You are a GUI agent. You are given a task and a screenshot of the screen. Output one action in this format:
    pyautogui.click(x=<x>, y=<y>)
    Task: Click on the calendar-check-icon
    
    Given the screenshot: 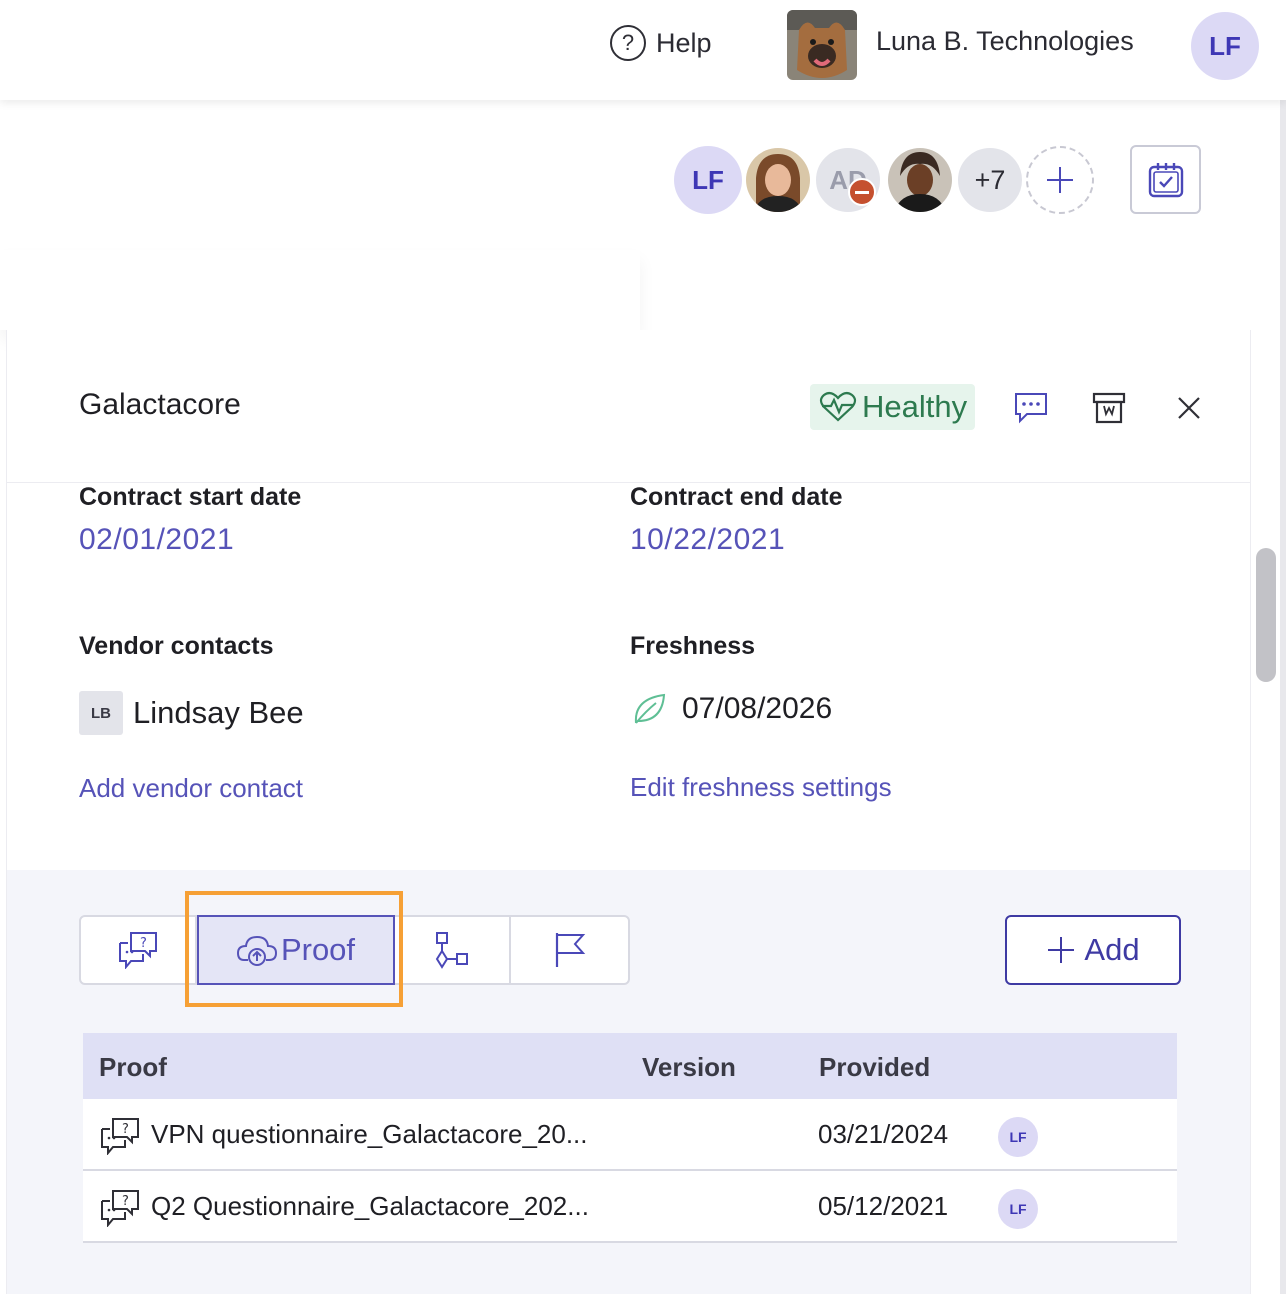 What is the action you would take?
    pyautogui.click(x=1165, y=179)
    